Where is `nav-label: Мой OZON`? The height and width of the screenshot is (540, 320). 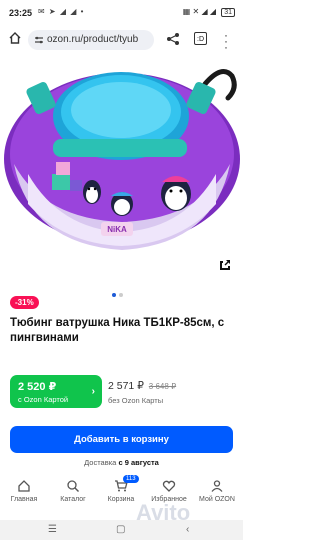
nav-label: Мой OZON is located at coordinates (217, 499).